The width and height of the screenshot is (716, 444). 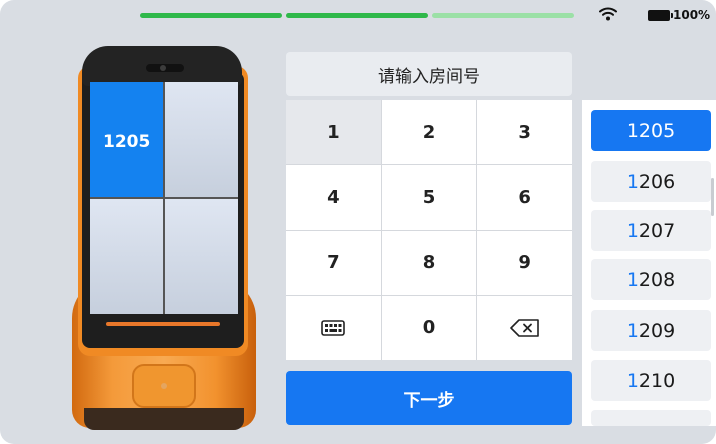 I want to click on room-option-1205: 1 205, so click(x=651, y=130).